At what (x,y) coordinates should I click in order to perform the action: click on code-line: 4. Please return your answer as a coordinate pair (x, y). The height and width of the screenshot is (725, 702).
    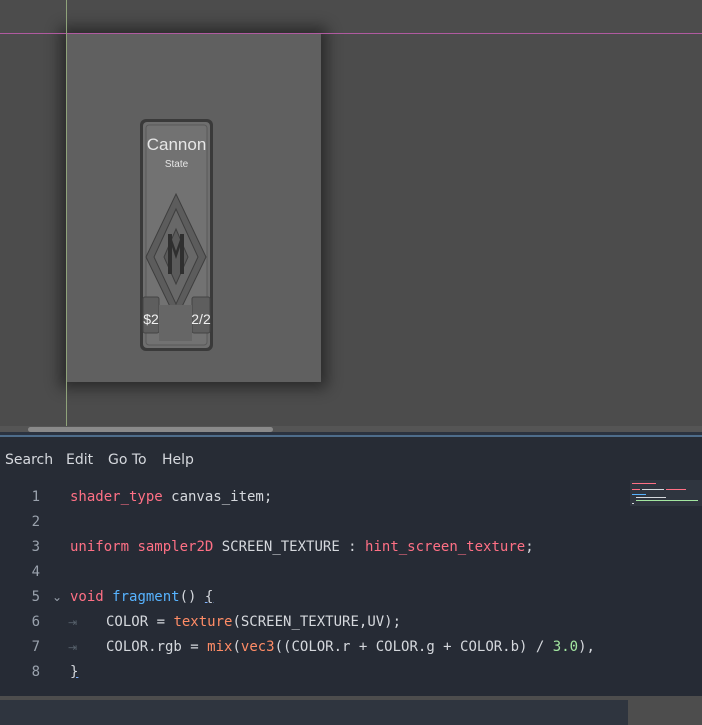
    Looking at the image, I should click on (315, 572).